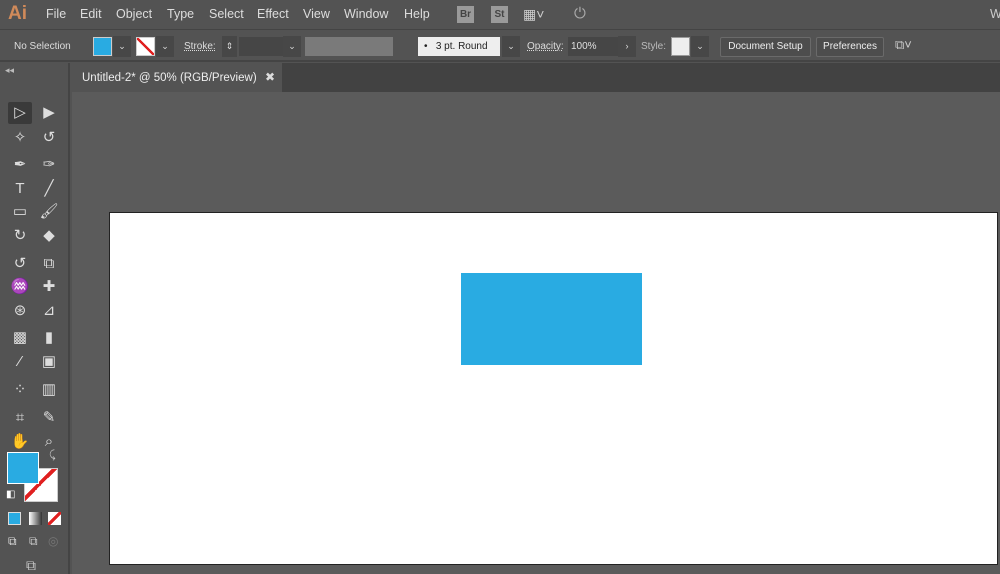 The height and width of the screenshot is (574, 1000). What do you see at coordinates (49, 212) in the screenshot?
I see `paintbrush-tool-icon: 🖌` at bounding box center [49, 212].